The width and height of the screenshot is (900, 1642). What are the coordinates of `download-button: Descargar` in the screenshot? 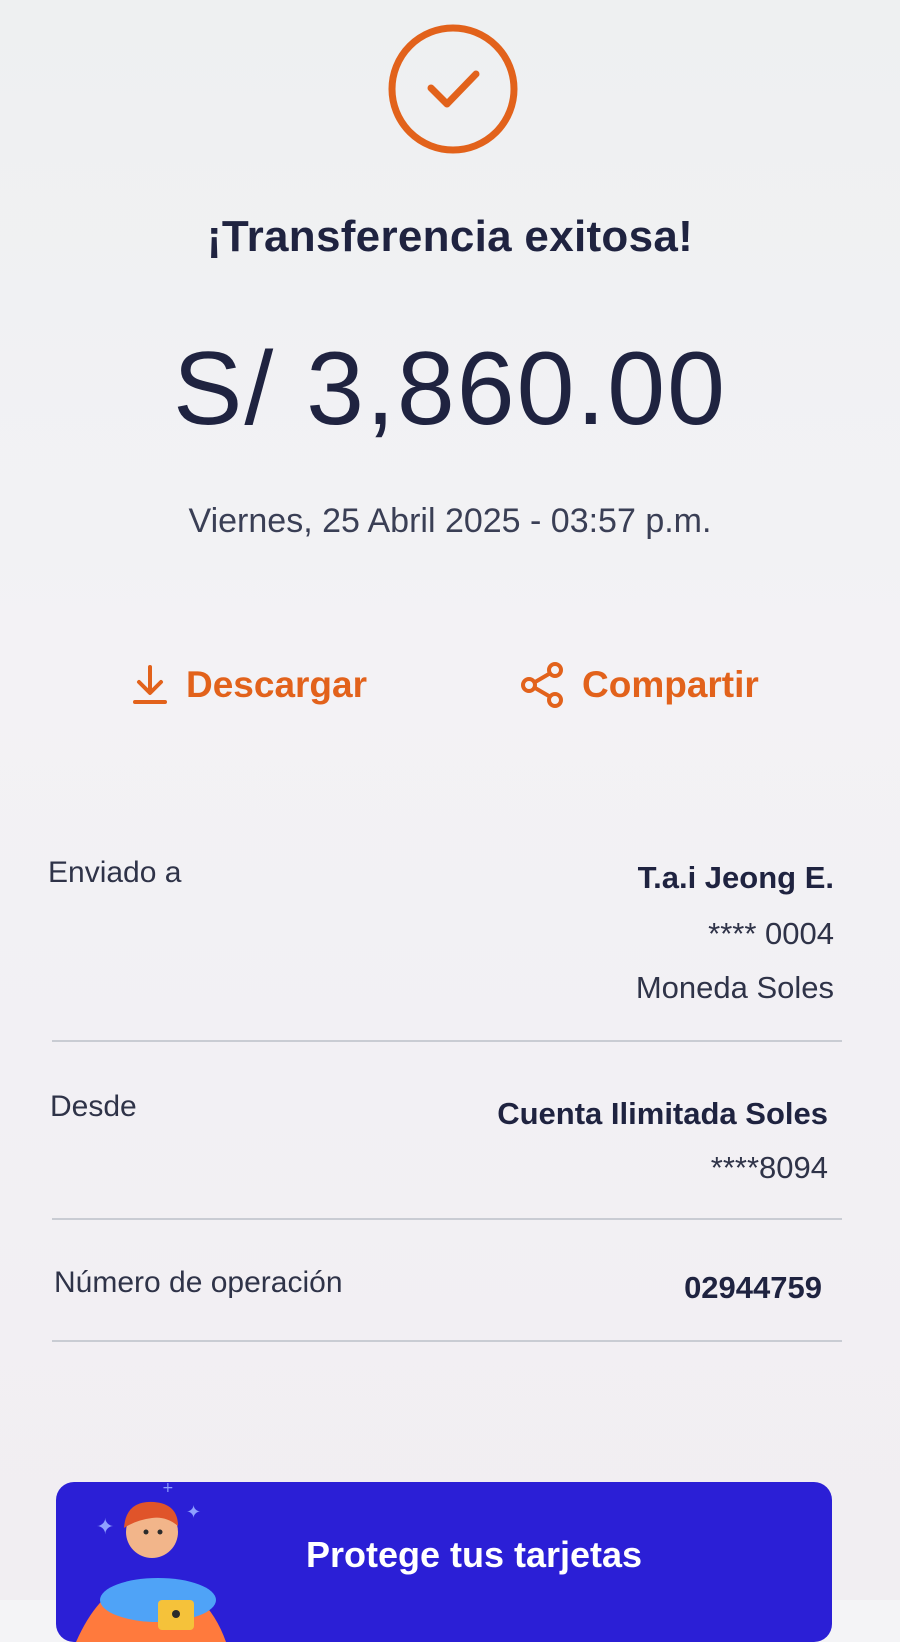 It's located at (249, 685).